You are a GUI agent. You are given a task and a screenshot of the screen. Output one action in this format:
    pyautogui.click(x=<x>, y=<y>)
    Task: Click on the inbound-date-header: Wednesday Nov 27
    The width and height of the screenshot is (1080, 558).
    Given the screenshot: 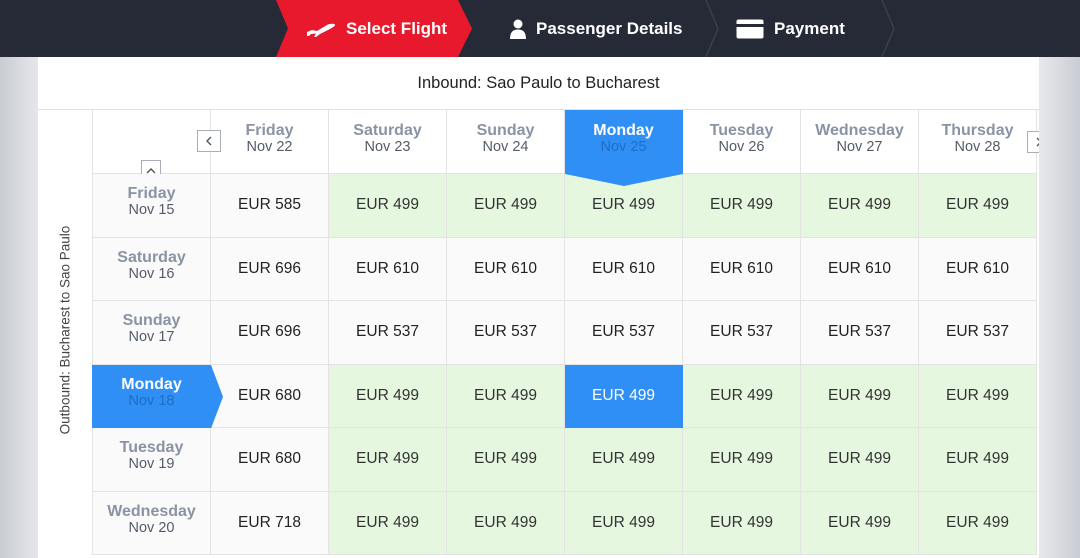 What is the action you would take?
    pyautogui.click(x=860, y=142)
    